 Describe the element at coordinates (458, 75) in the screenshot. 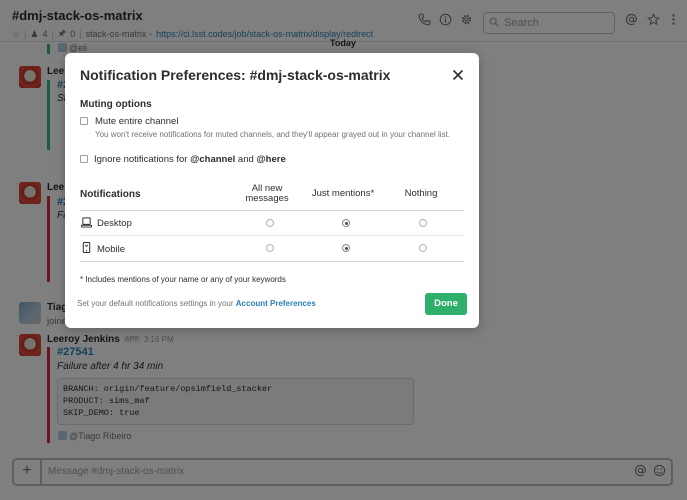

I see `close-icon` at that location.